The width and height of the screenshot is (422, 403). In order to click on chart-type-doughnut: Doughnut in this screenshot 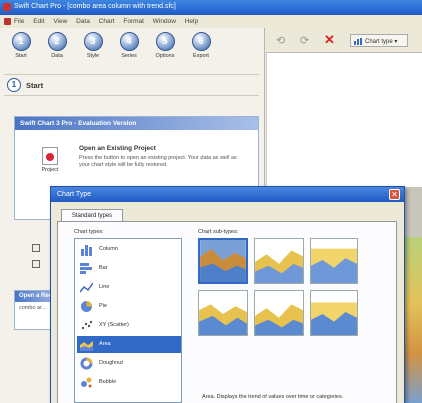, I will do `click(129, 363)`.